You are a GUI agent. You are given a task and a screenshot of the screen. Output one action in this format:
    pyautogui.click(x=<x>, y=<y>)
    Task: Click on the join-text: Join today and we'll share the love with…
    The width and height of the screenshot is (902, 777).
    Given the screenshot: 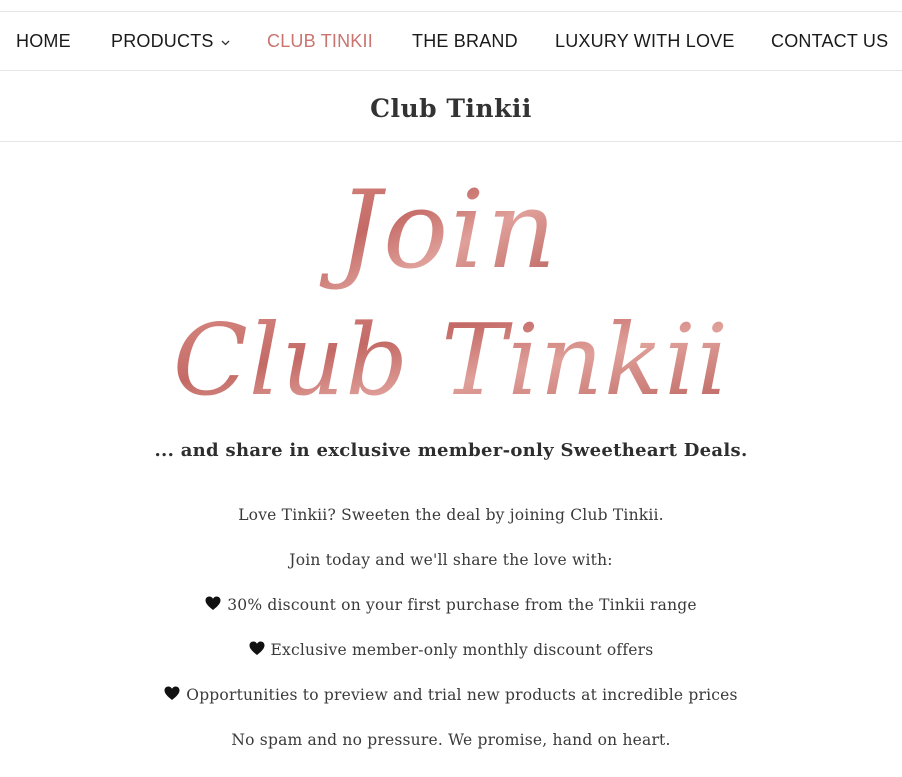 What is the action you would take?
    pyautogui.click(x=451, y=560)
    